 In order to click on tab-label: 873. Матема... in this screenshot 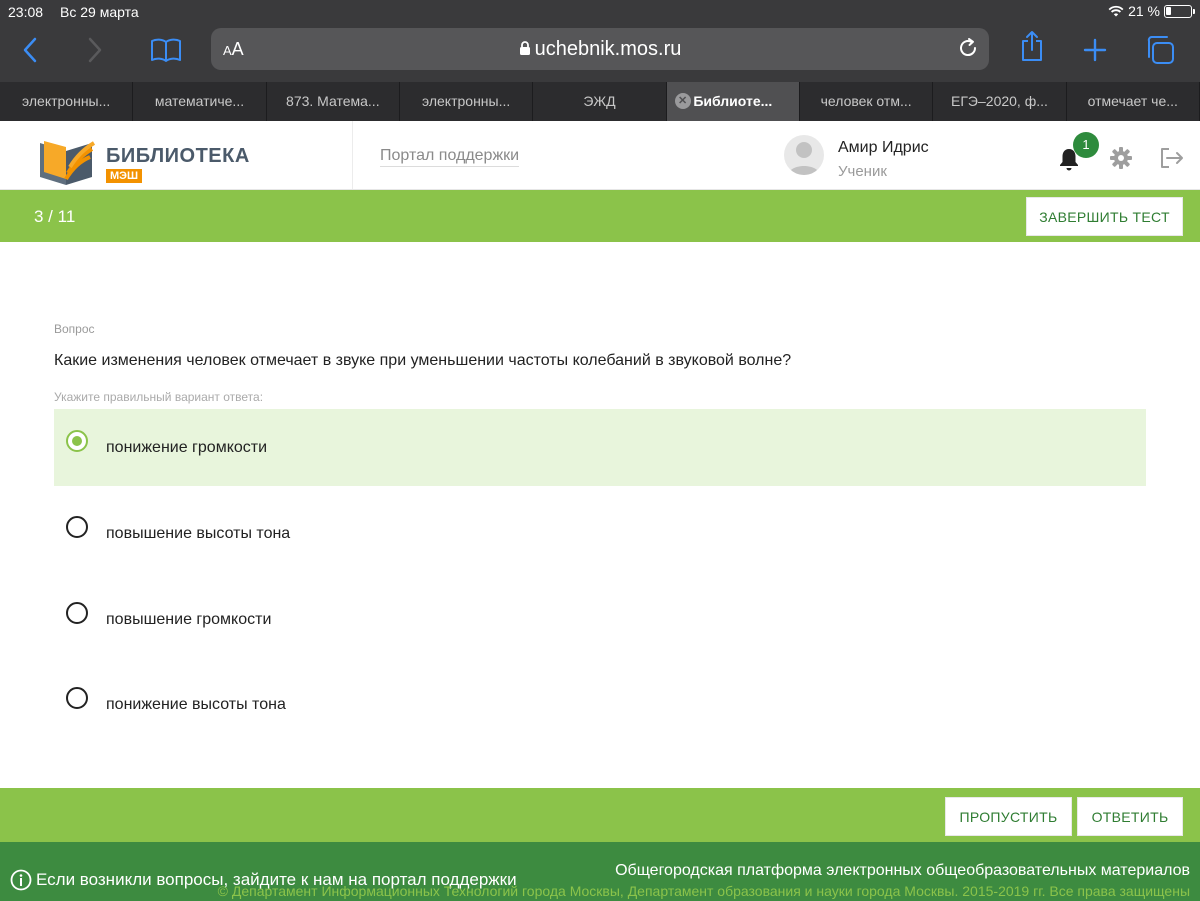, I will do `click(333, 101)`.